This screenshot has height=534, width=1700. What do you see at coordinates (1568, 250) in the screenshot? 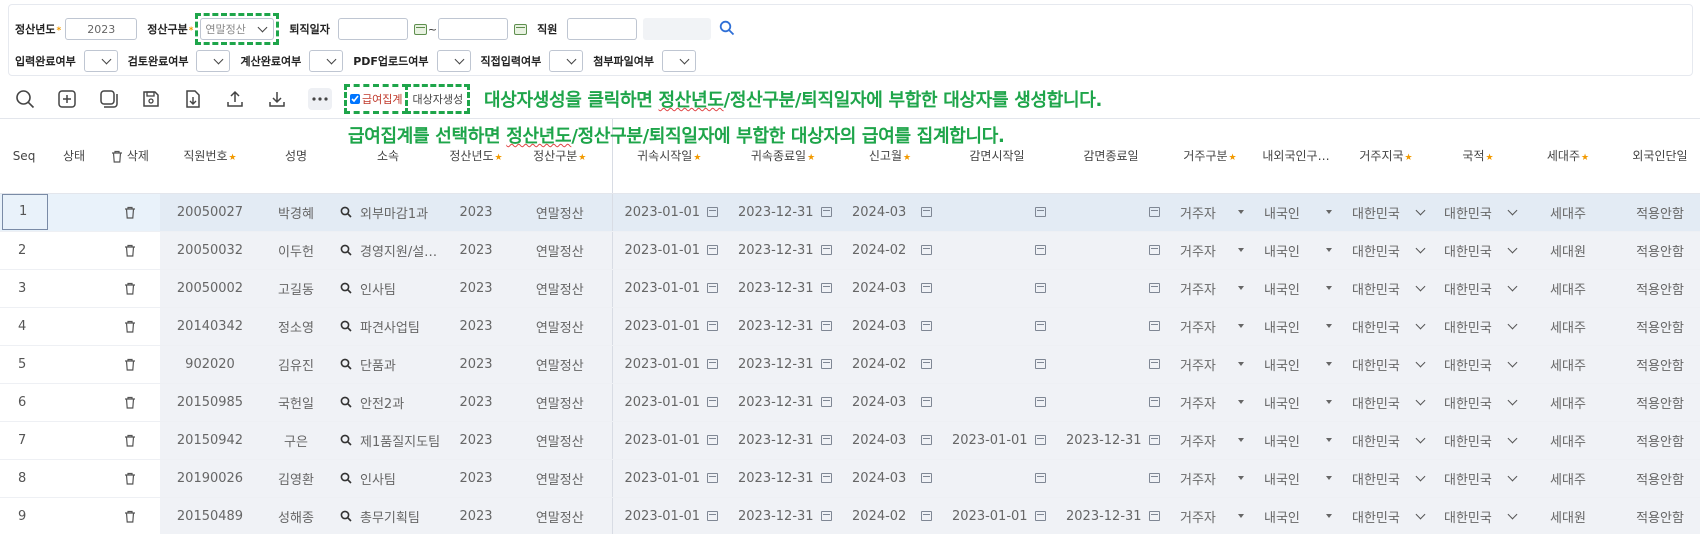
I see `head-cell: 세대원` at bounding box center [1568, 250].